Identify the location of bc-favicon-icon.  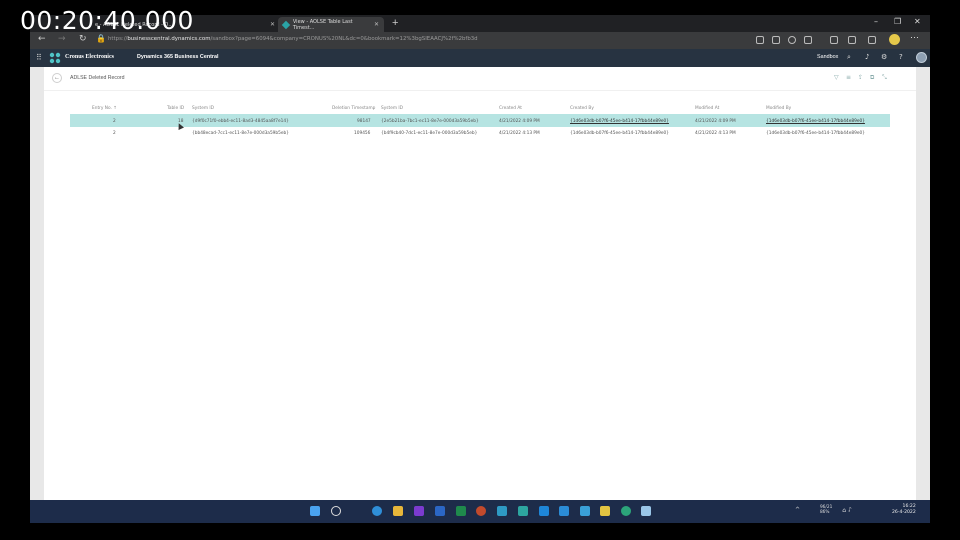
(286, 24).